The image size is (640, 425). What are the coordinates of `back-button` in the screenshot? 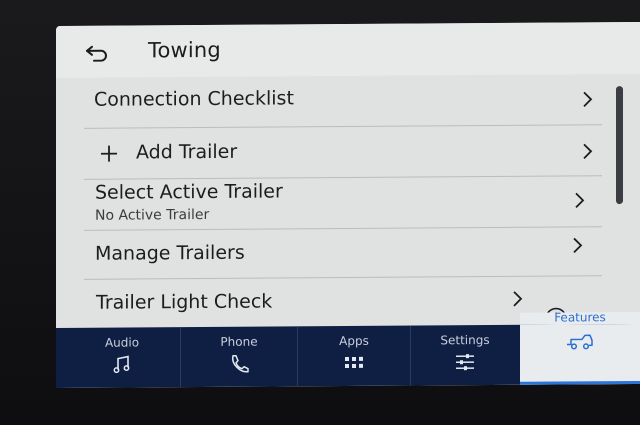 It's located at (97, 53).